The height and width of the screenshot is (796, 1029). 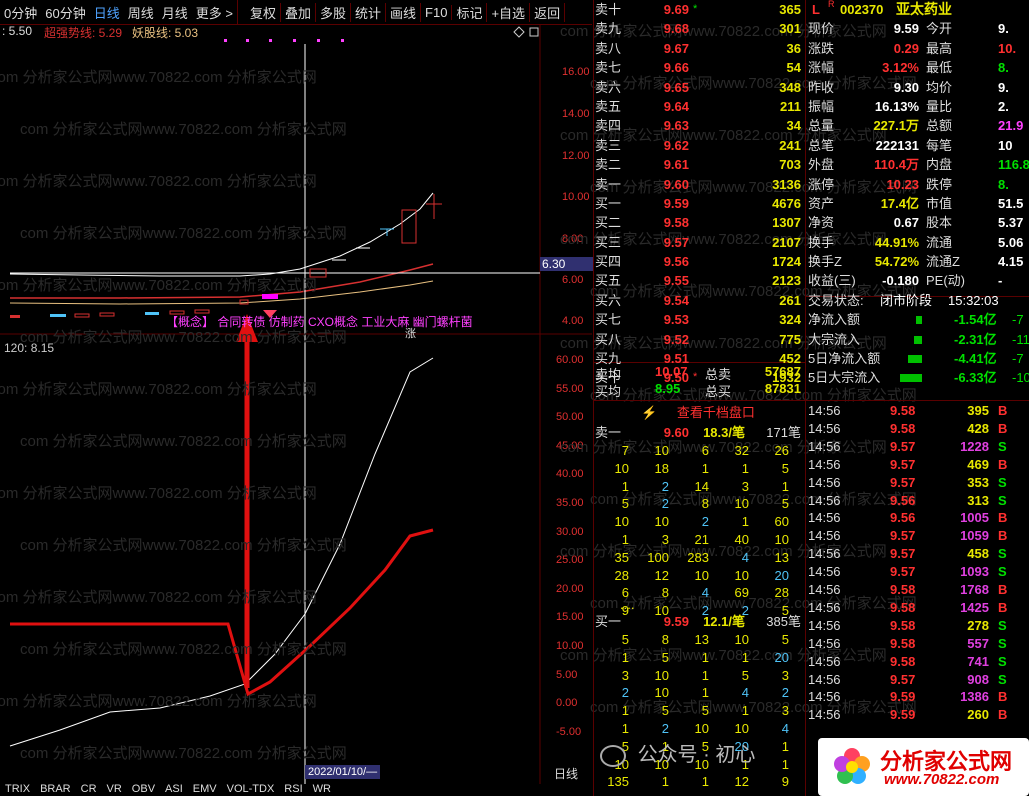 What do you see at coordinates (917, 536) in the screenshot?
I see `trade-row: 14:56 9.57 1059 B` at bounding box center [917, 536].